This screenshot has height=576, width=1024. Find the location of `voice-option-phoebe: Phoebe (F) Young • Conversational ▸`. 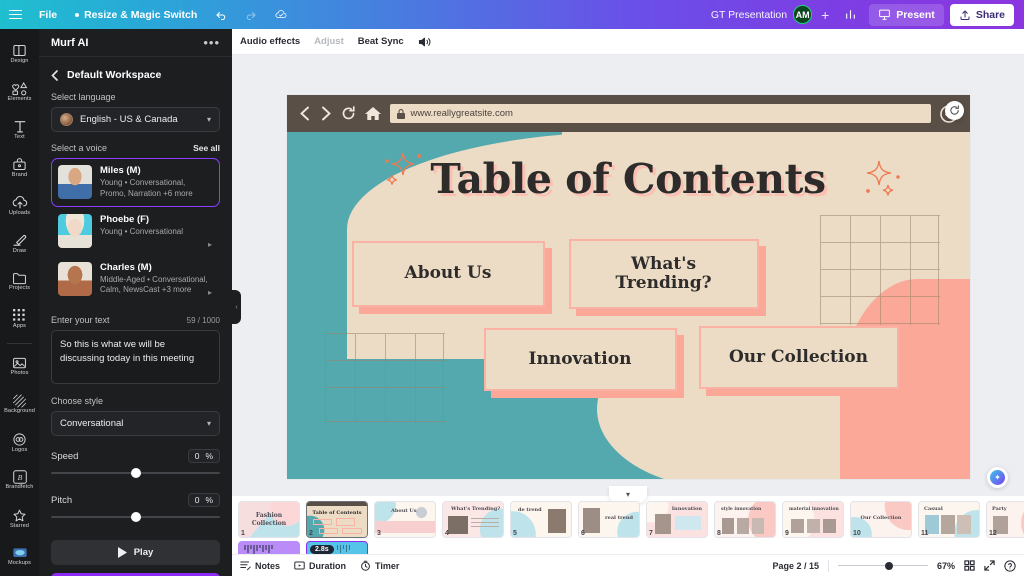

voice-option-phoebe: Phoebe (F) Young • Conversational ▸ is located at coordinates (135, 231).